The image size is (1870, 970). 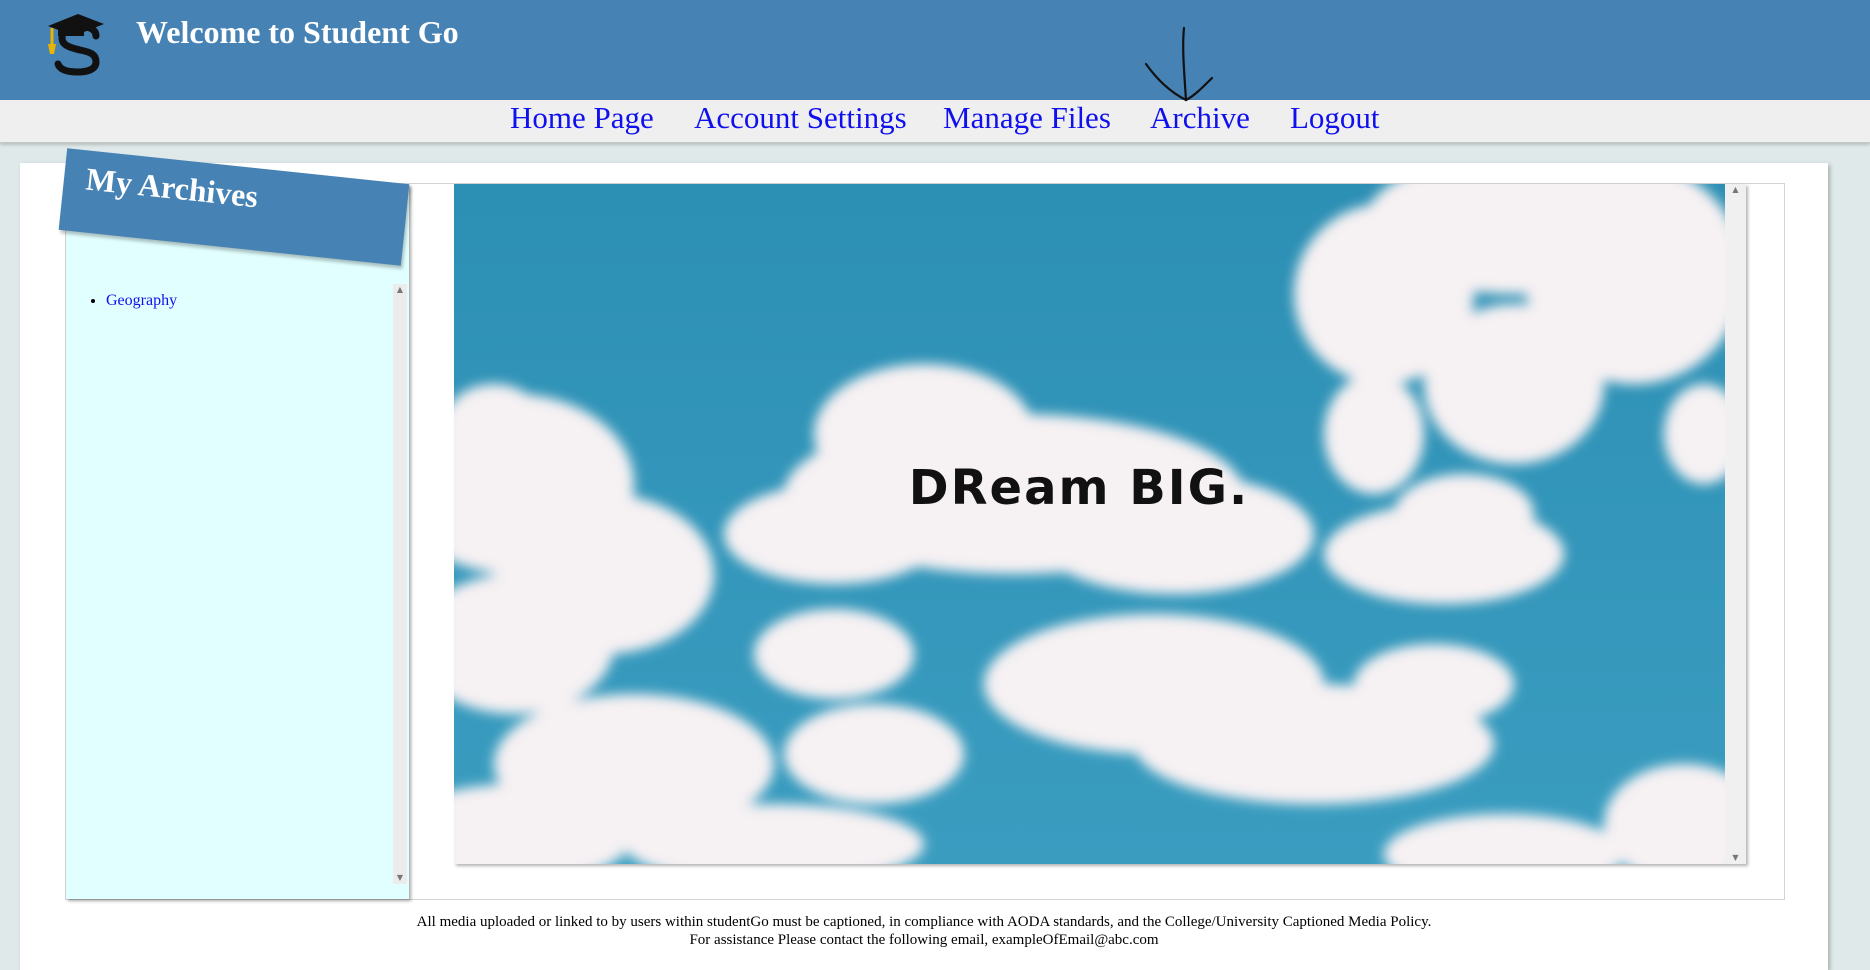 I want to click on list-item: Geography, so click(x=141, y=301).